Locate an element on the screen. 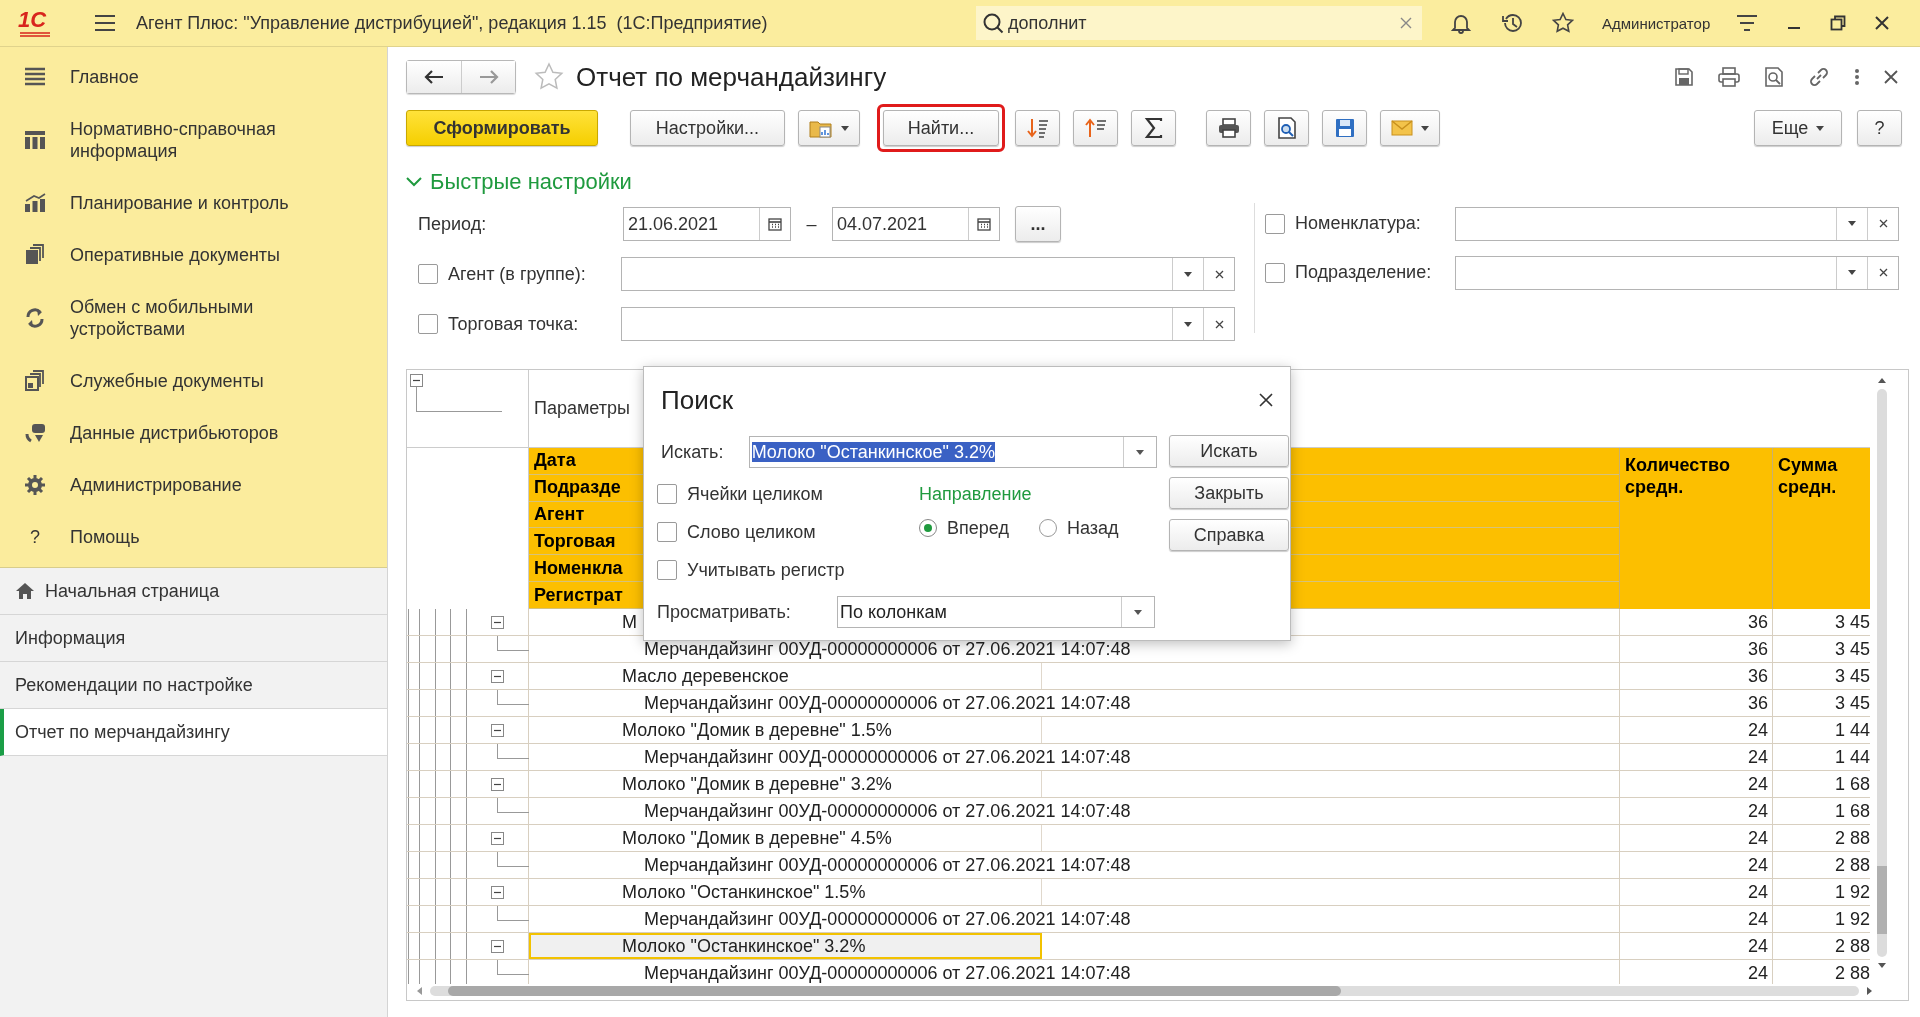 Image resolution: width=1920 pixels, height=1017 pixels. clear-icon is located at coordinates (1406, 23).